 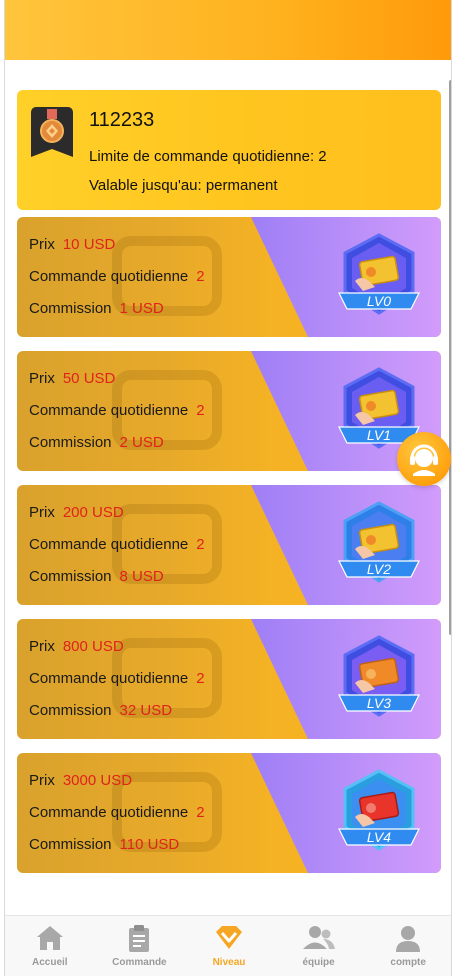 I want to click on commission-row: Commission 8 USD, so click(x=96, y=576).